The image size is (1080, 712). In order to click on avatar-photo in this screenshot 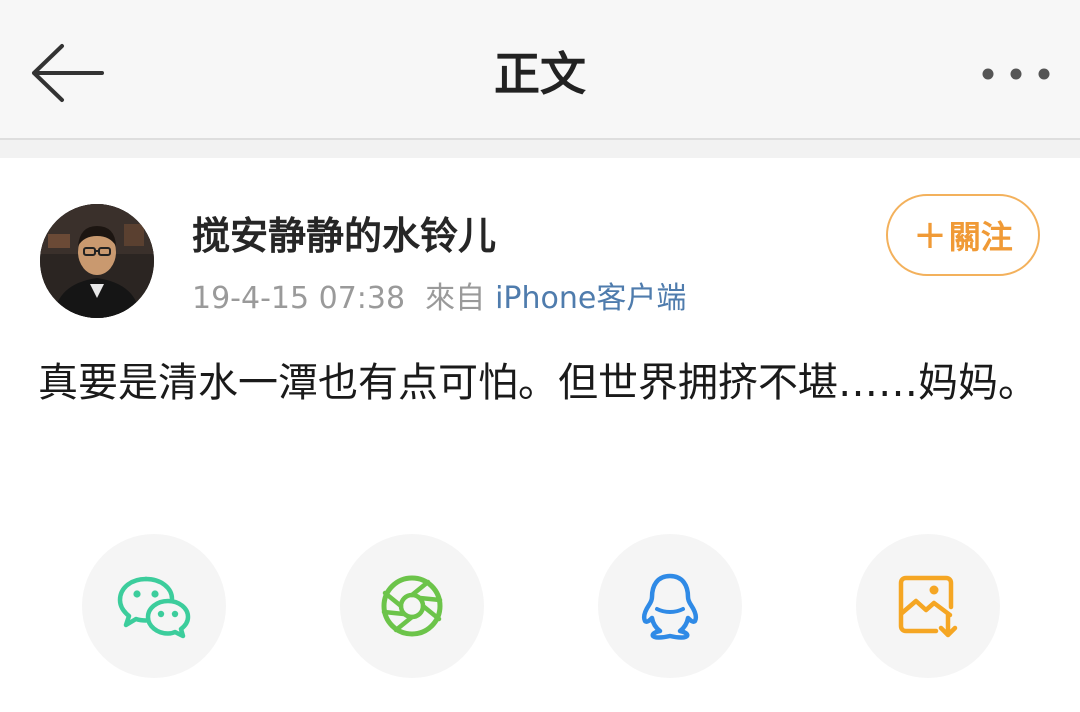, I will do `click(97, 261)`.